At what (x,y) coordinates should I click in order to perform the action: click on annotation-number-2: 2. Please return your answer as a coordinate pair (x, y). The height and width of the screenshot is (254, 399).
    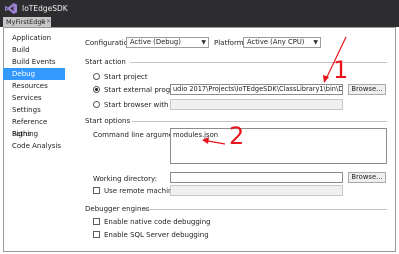
    Looking at the image, I should click on (237, 136).